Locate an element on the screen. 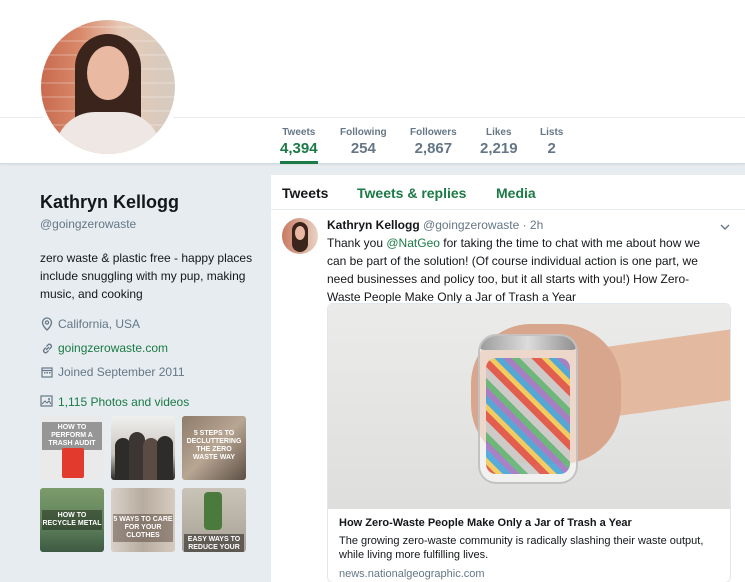 The height and width of the screenshot is (582, 745). photo-thumbnail: HOW TO recycle metal is located at coordinates (72, 520).